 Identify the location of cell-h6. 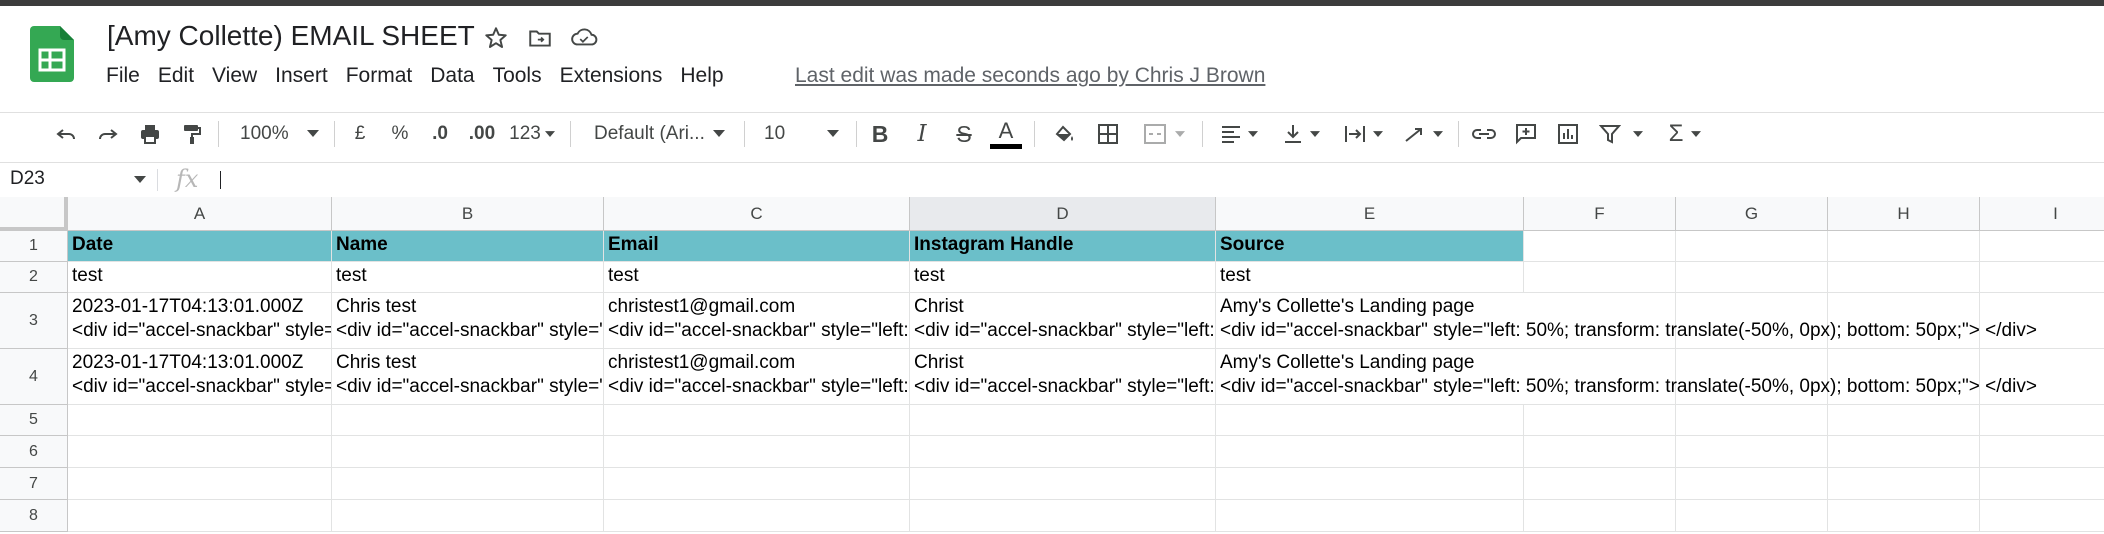
(1904, 452).